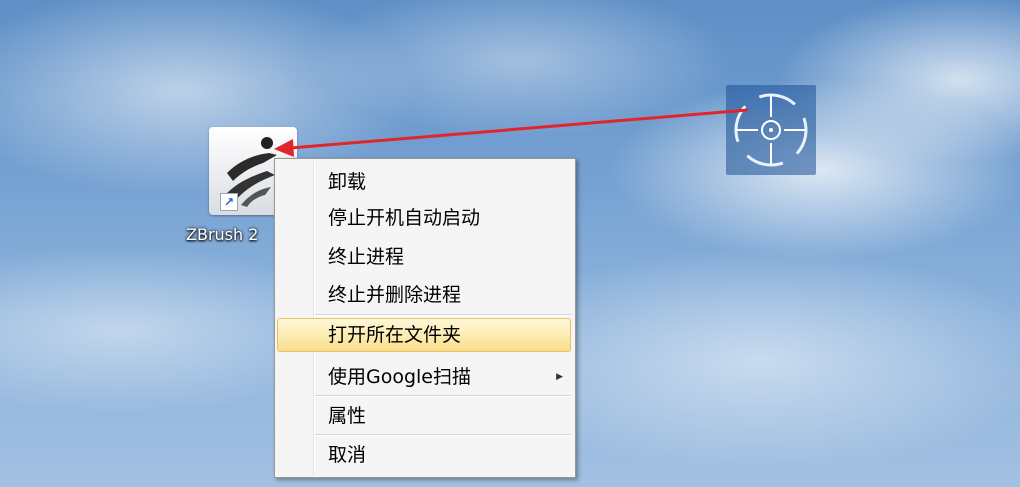 This screenshot has height=487, width=1020. I want to click on menu-item-disable-startup: 停止开机自动启动, so click(424, 218).